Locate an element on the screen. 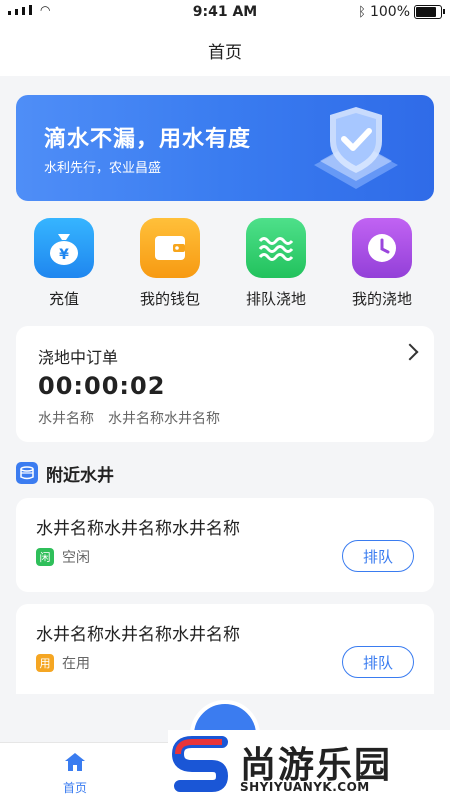 Image resolution: width=450 pixels, height=801 pixels. action-label: 充值 is located at coordinates (63, 299).